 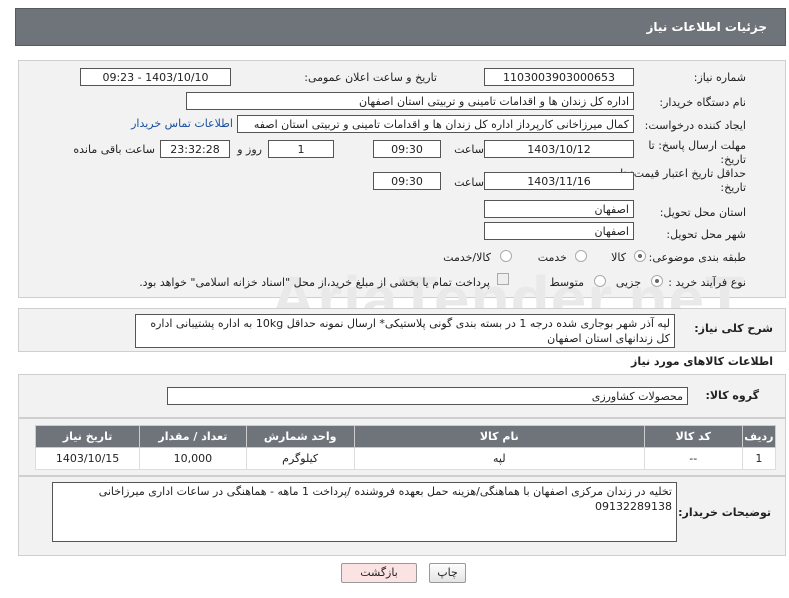 I want to click on buyer-notes-label: توضیحات خریدار:, so click(x=724, y=512).